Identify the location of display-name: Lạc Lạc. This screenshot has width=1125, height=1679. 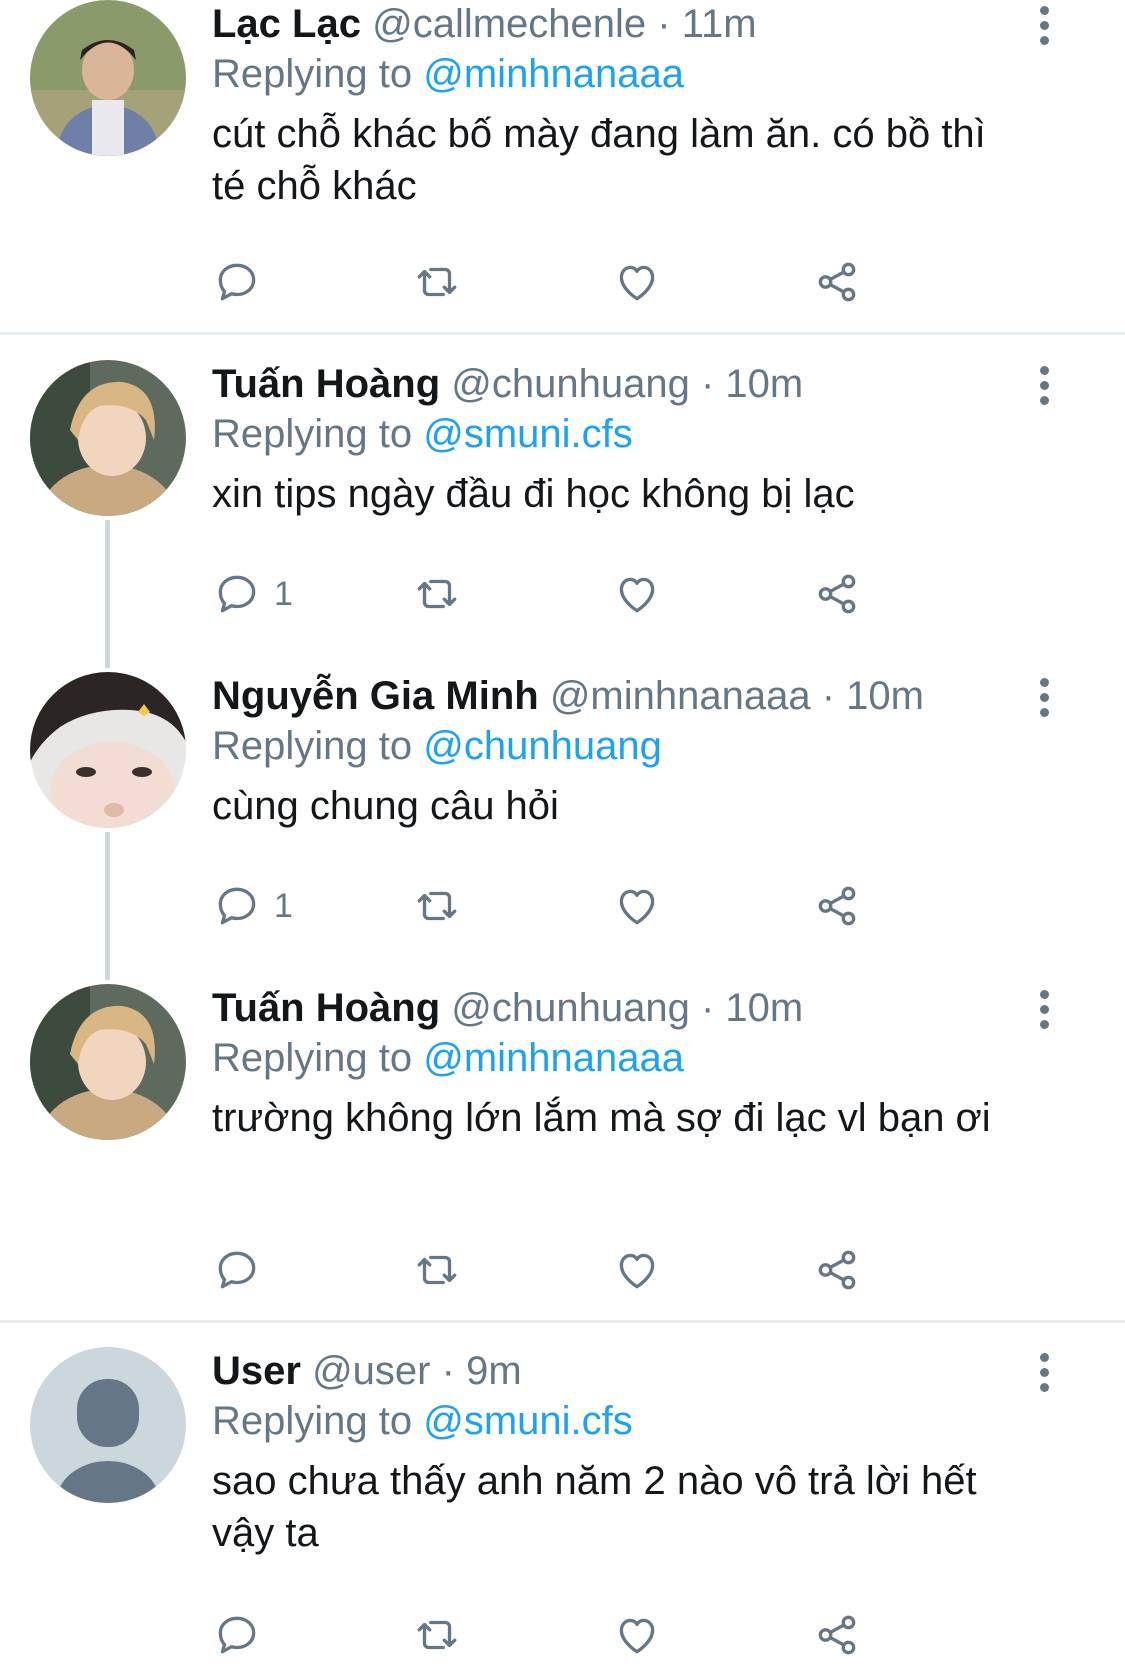
(286, 24).